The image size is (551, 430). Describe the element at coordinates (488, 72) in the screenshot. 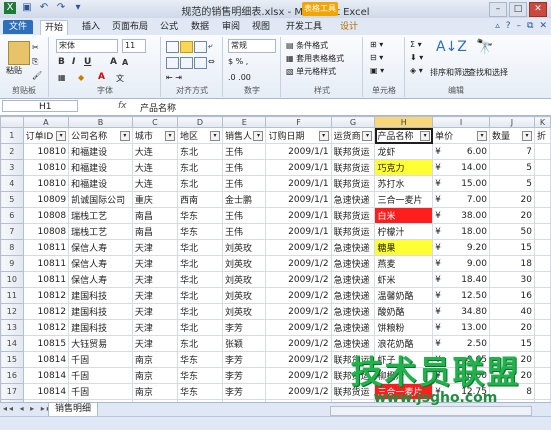

I see `find-select-button: 查找和选择` at that location.